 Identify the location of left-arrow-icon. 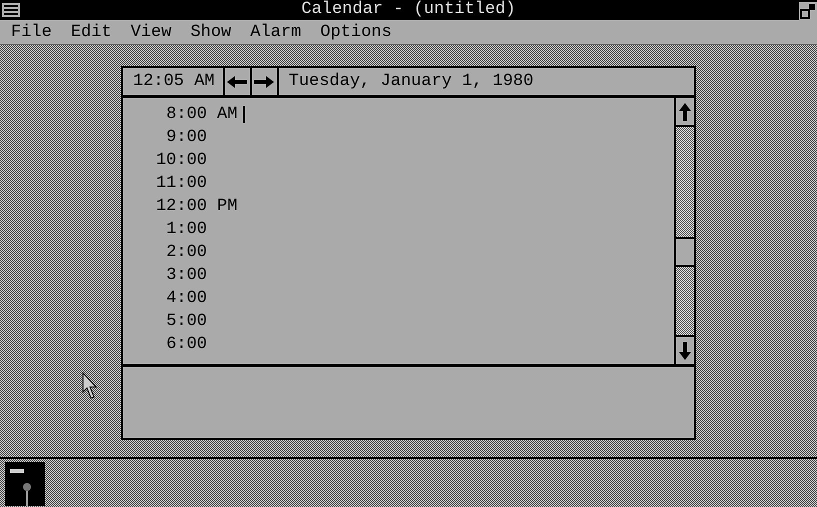
(237, 82).